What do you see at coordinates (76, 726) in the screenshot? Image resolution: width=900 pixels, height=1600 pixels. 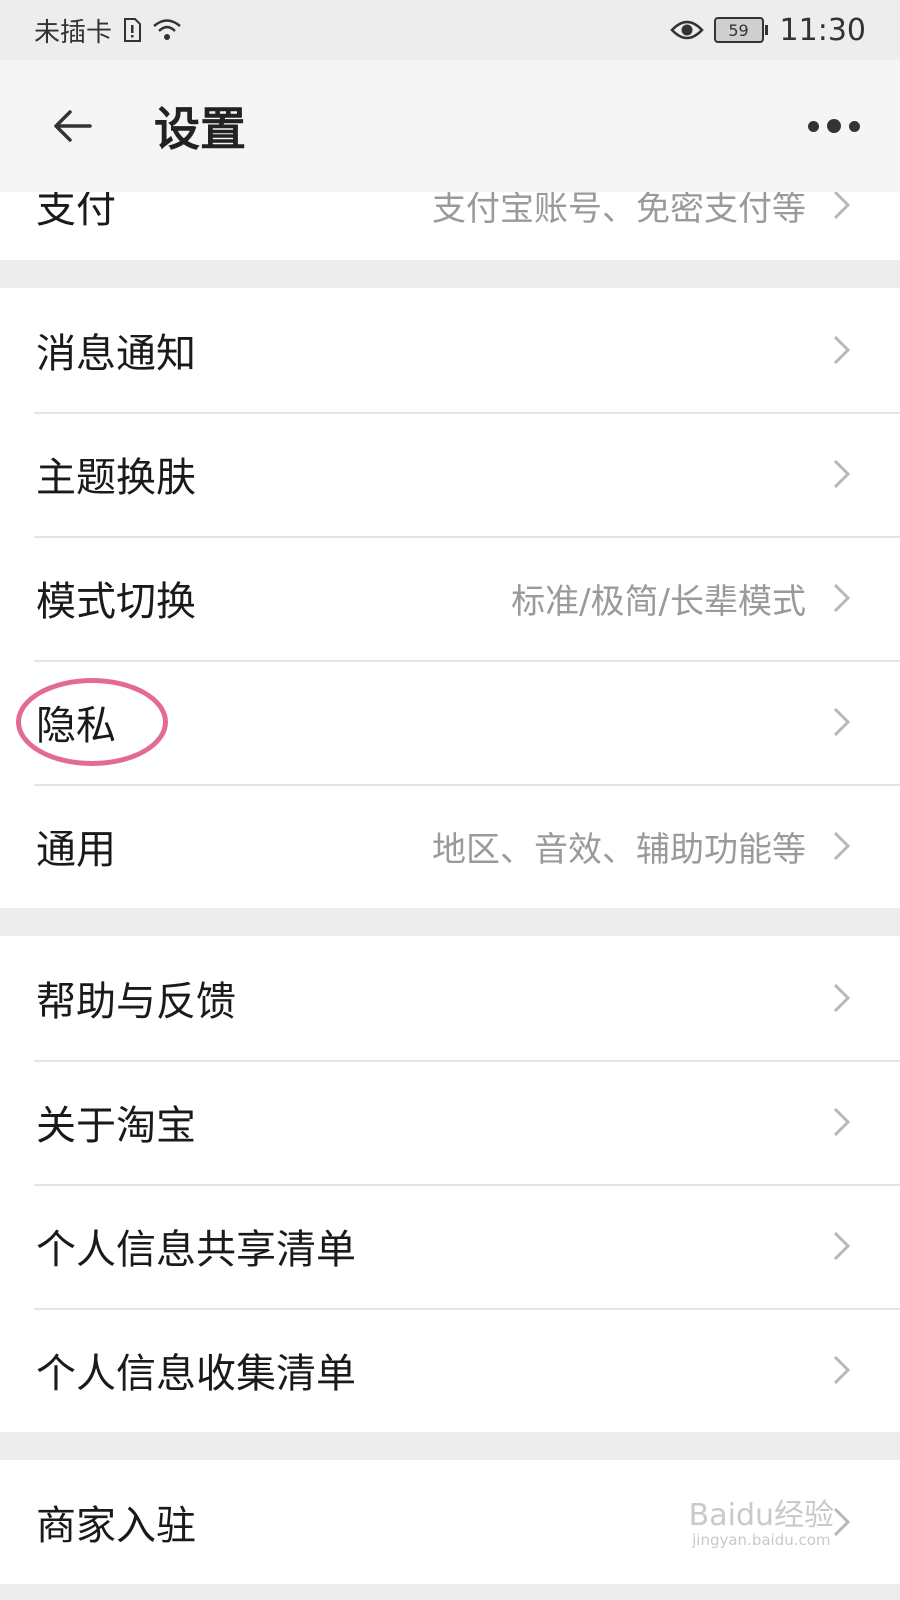 I see `row-label: 隐私` at bounding box center [76, 726].